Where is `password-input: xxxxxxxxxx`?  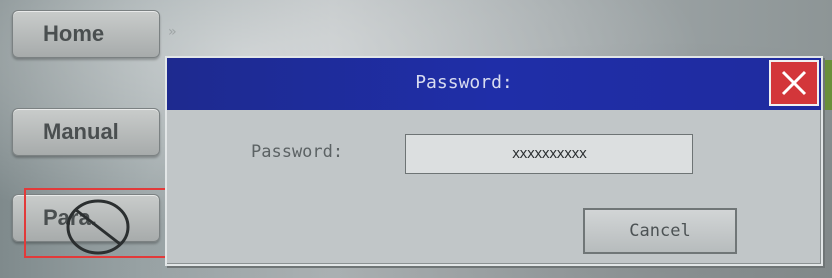
password-input: xxxxxxxxxx is located at coordinates (549, 154).